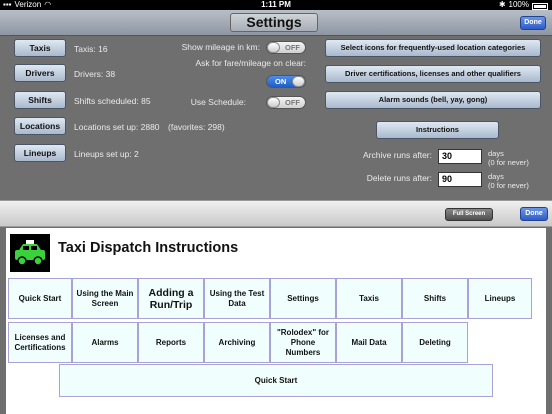 The image size is (552, 414). What do you see at coordinates (40, 48) in the screenshot?
I see `taxis-button: Taxis` at bounding box center [40, 48].